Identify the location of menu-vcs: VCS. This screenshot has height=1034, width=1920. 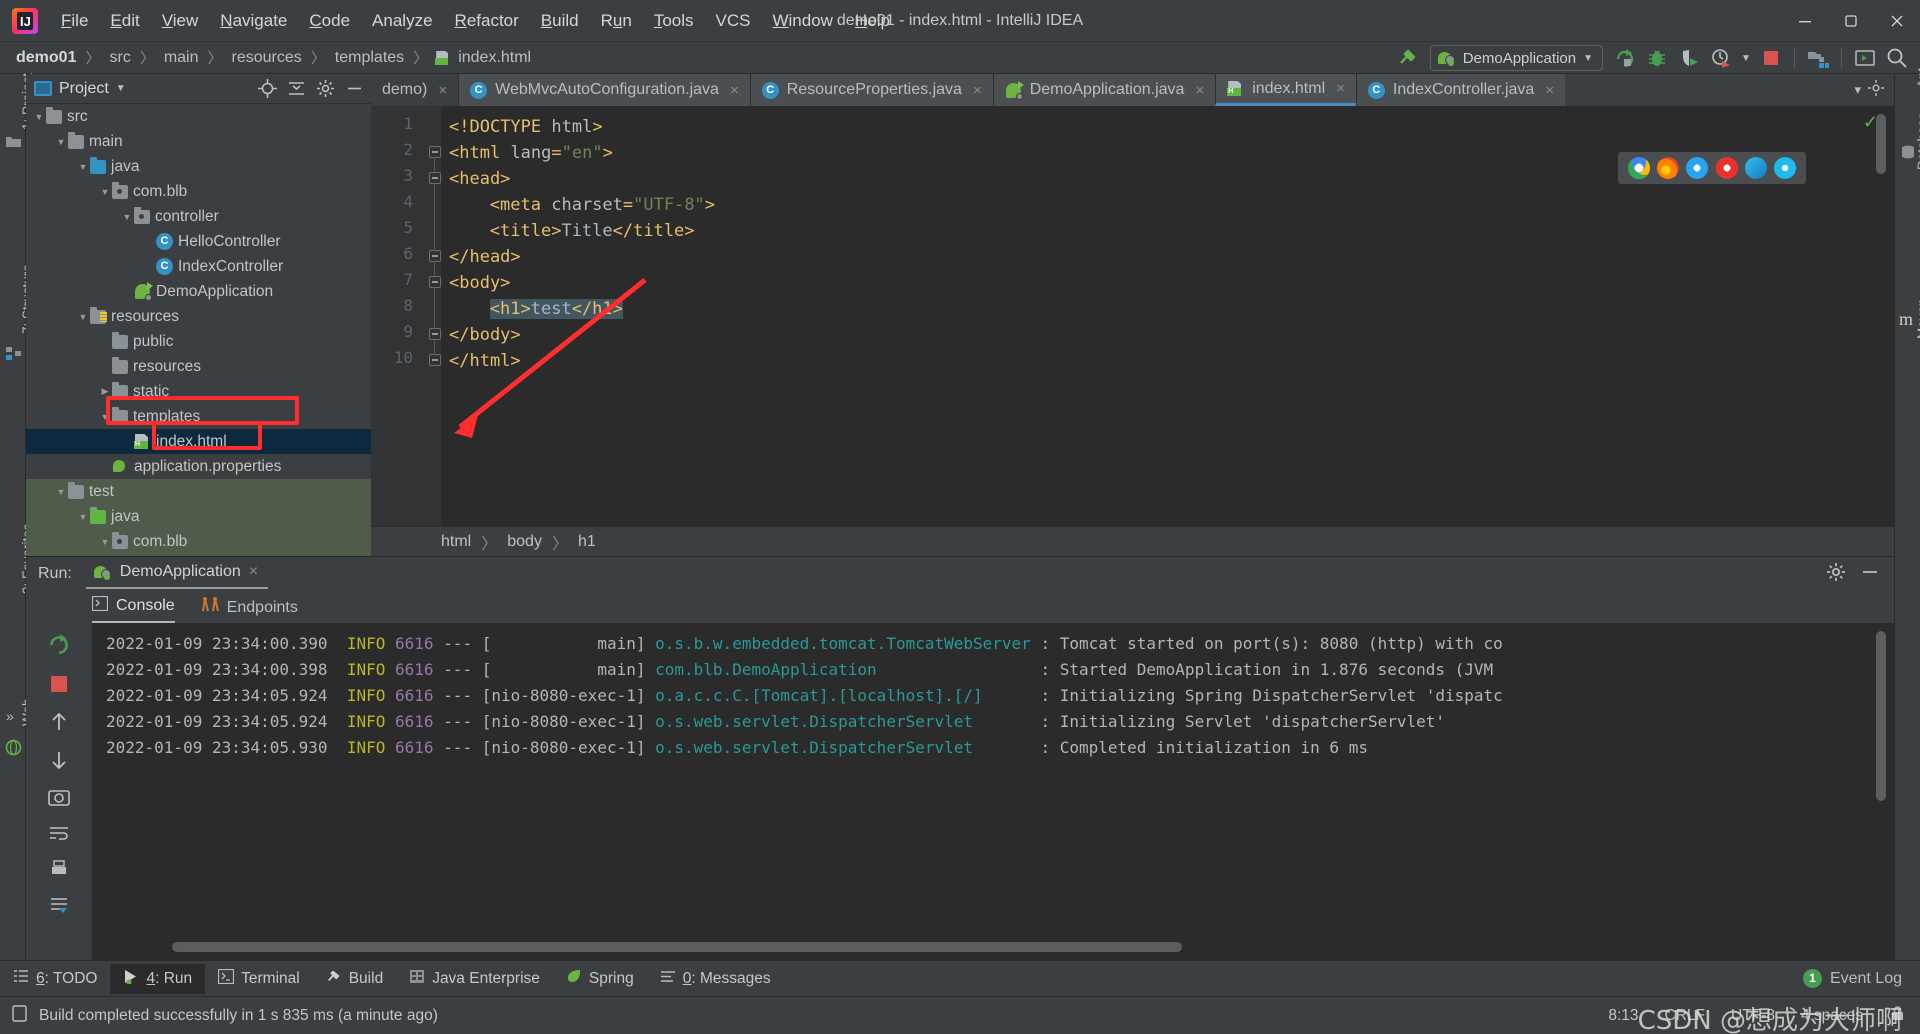
(733, 21).